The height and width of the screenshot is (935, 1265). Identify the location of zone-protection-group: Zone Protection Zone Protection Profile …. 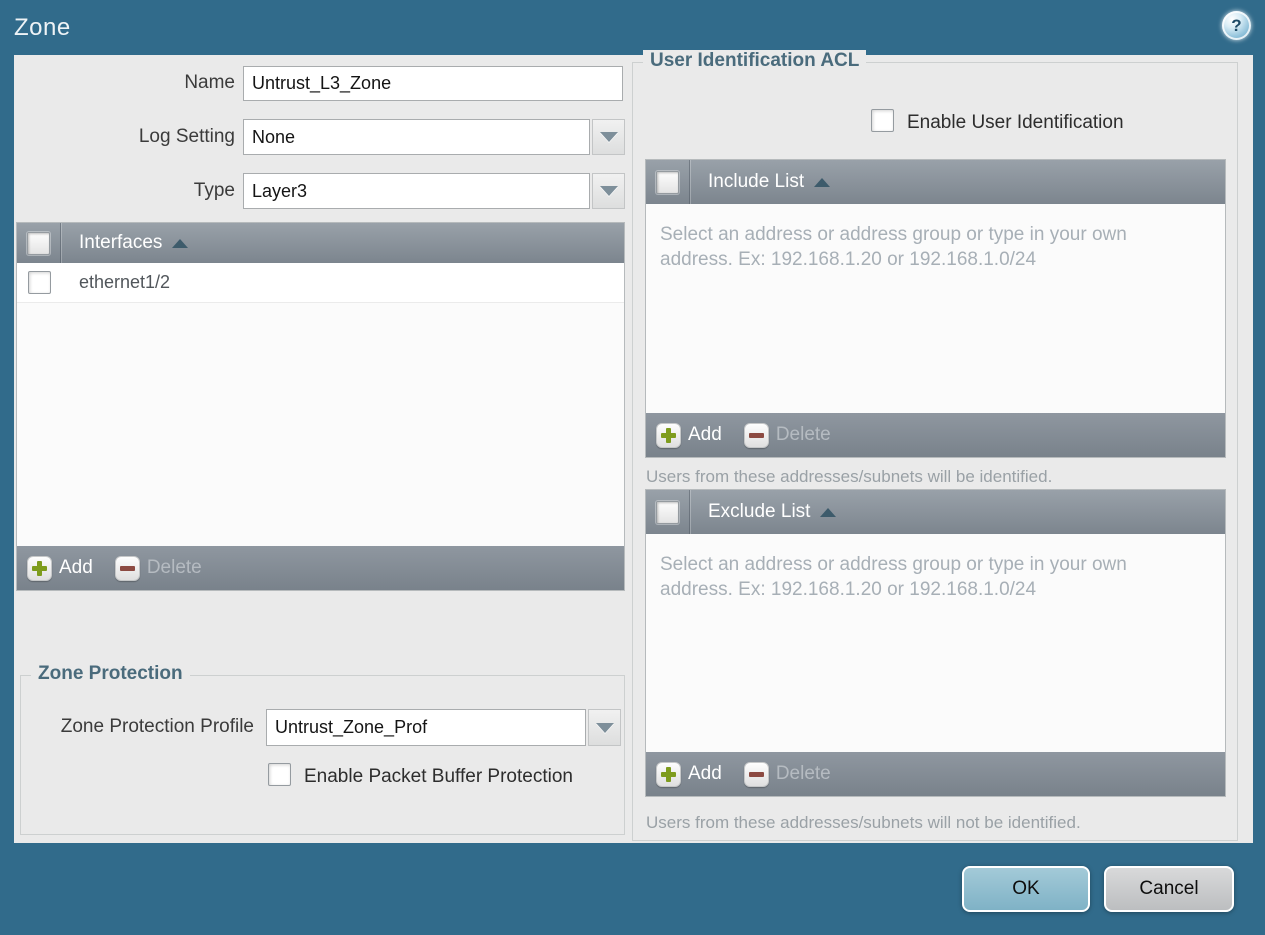
(322, 749).